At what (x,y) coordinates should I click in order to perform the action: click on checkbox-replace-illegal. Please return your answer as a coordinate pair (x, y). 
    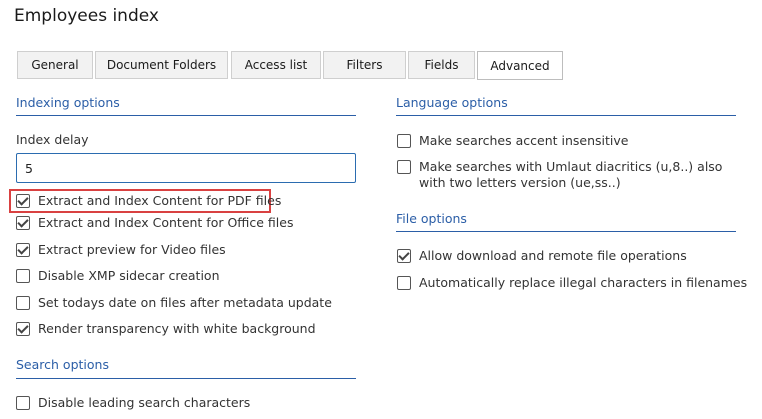
    Looking at the image, I should click on (404, 283).